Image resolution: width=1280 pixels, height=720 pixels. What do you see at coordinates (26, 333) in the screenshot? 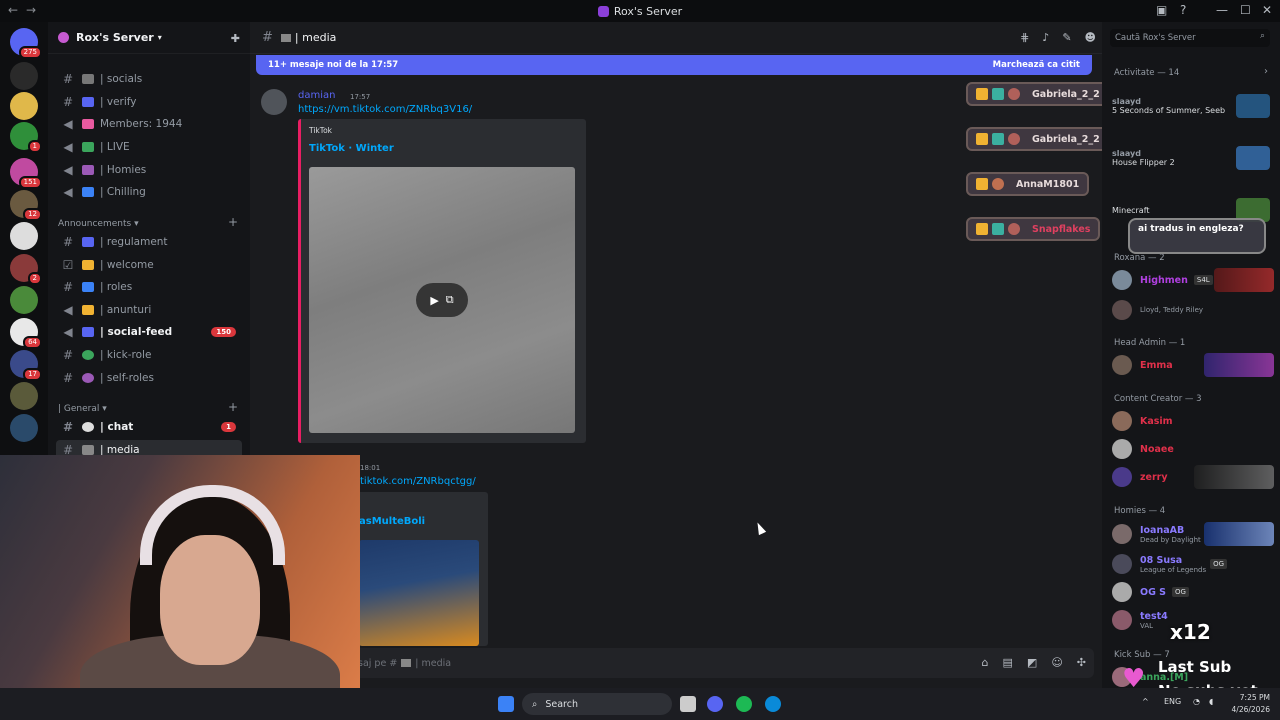
I see `server-icon: 64` at bounding box center [26, 333].